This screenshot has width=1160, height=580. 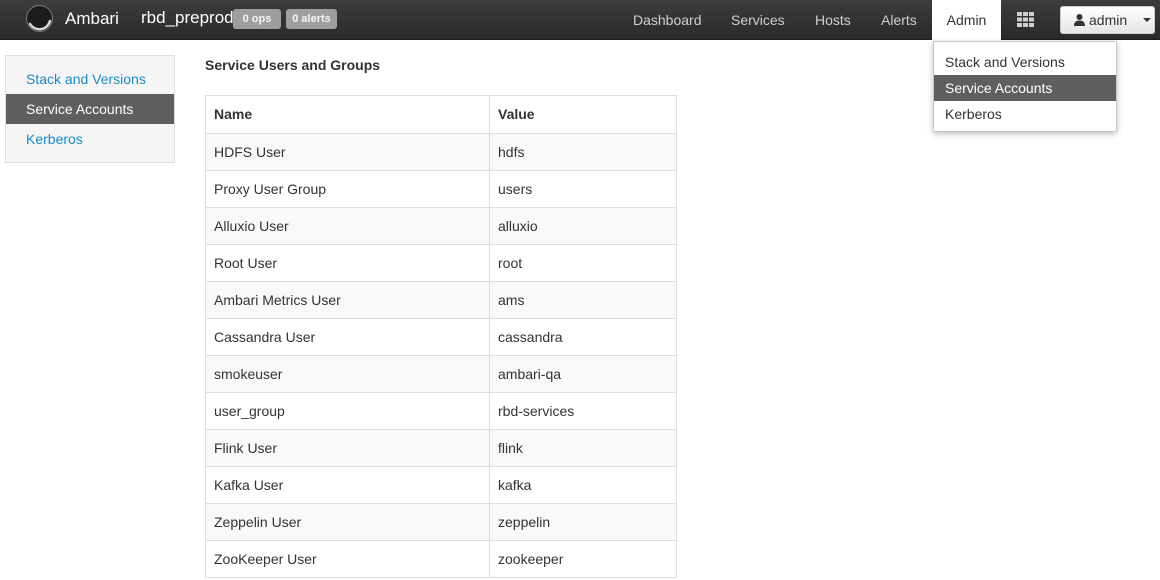 What do you see at coordinates (348, 448) in the screenshot?
I see `cell-name: Flink User` at bounding box center [348, 448].